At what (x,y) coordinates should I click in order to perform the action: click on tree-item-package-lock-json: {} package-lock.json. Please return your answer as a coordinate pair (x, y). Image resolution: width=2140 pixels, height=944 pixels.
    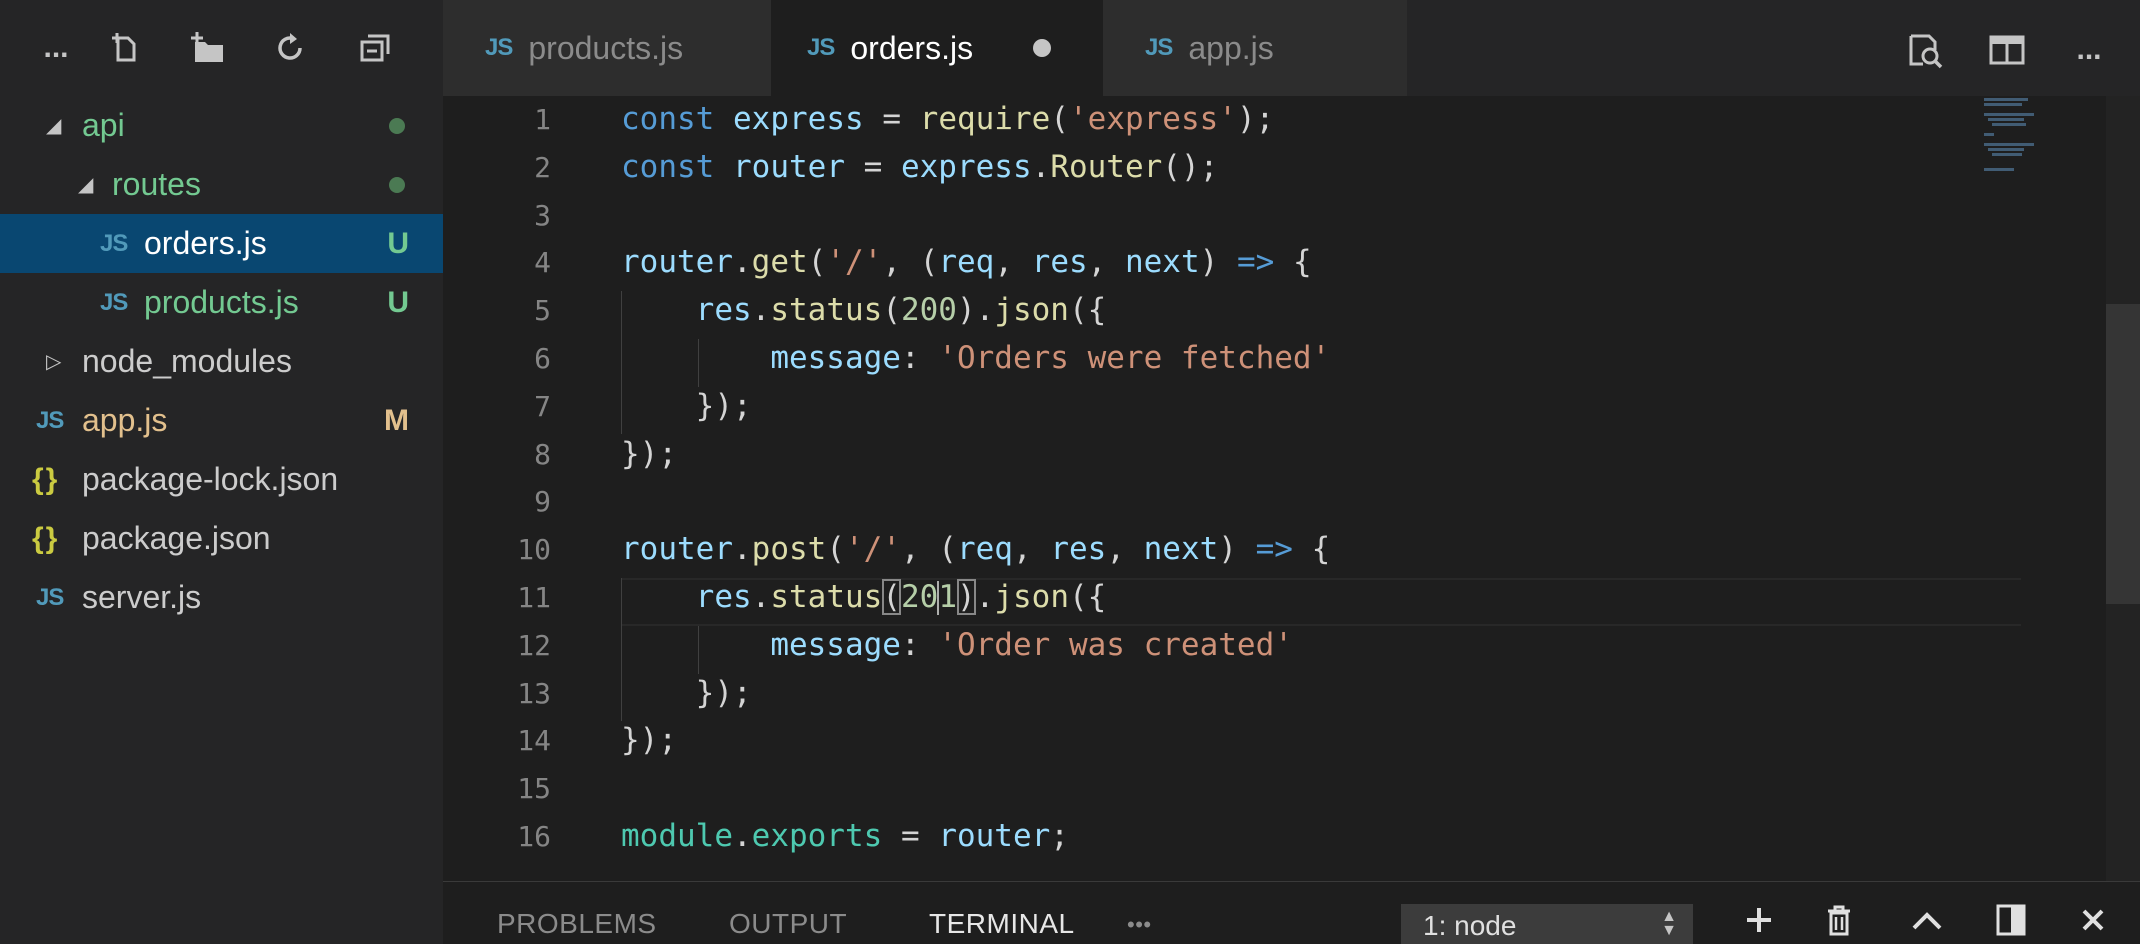
    Looking at the image, I should click on (221, 479).